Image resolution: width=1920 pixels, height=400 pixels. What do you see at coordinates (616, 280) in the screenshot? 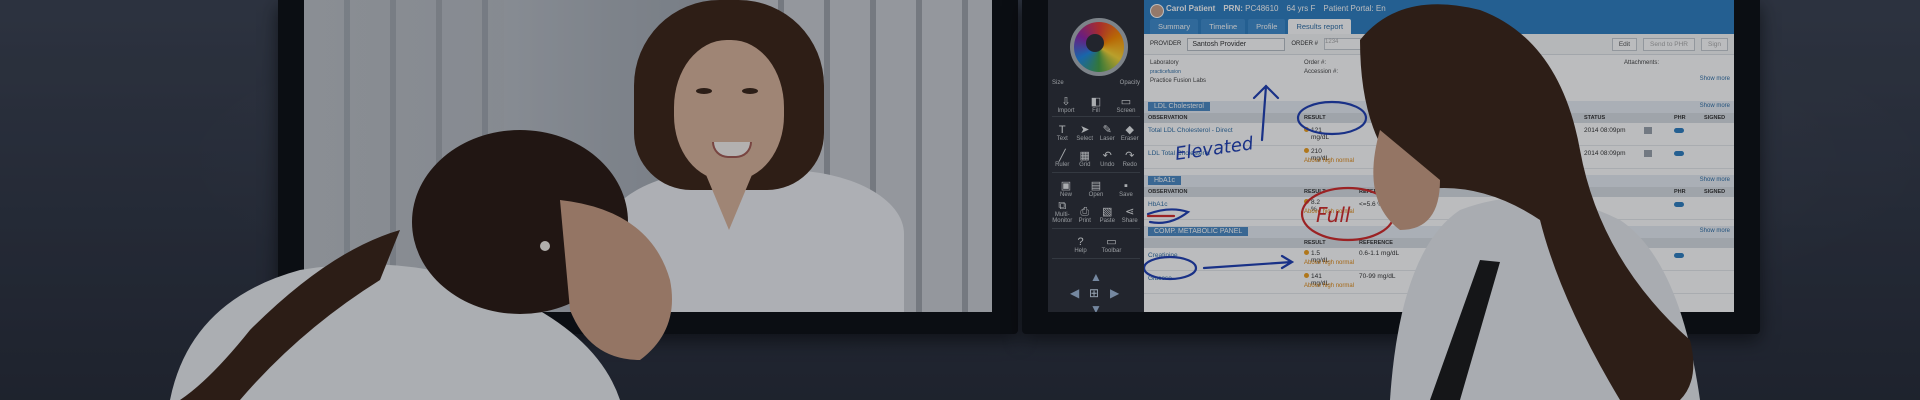
I see `left-clinician-face` at bounding box center [616, 280].